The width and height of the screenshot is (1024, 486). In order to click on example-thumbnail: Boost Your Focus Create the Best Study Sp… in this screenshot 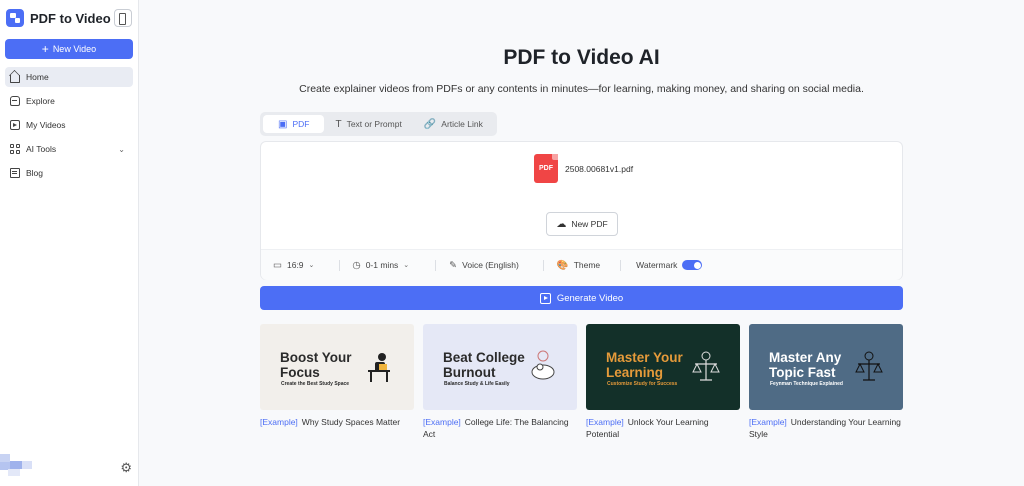, I will do `click(337, 367)`.